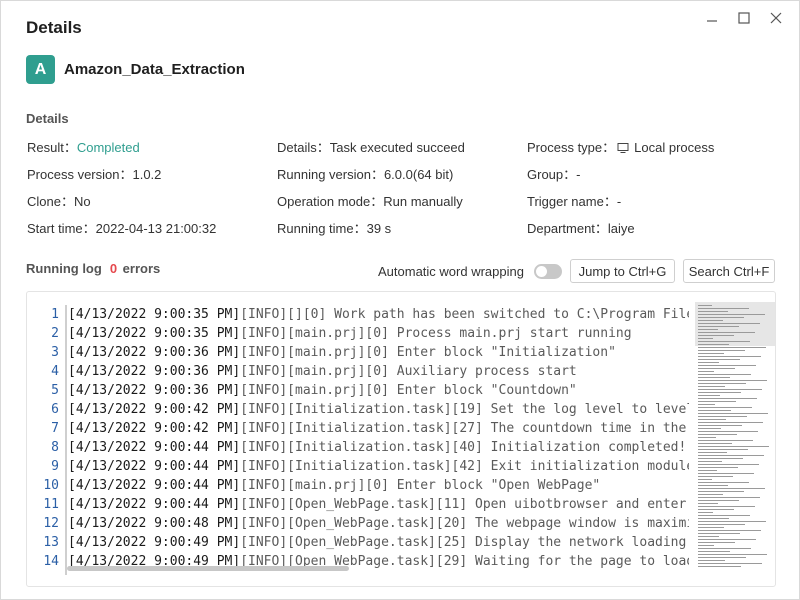 This screenshot has height=600, width=800. What do you see at coordinates (55, 390) in the screenshot?
I see `line-number: 5` at bounding box center [55, 390].